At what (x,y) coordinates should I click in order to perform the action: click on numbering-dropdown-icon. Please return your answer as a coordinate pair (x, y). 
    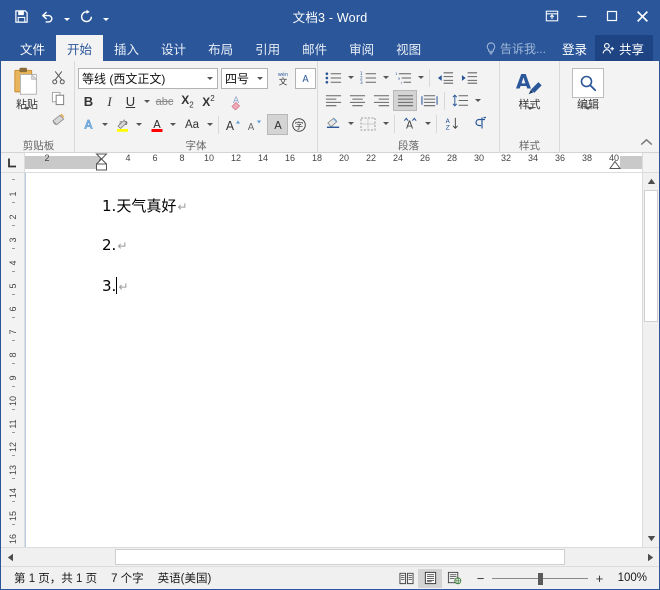
    Looking at the image, I should click on (385, 77).